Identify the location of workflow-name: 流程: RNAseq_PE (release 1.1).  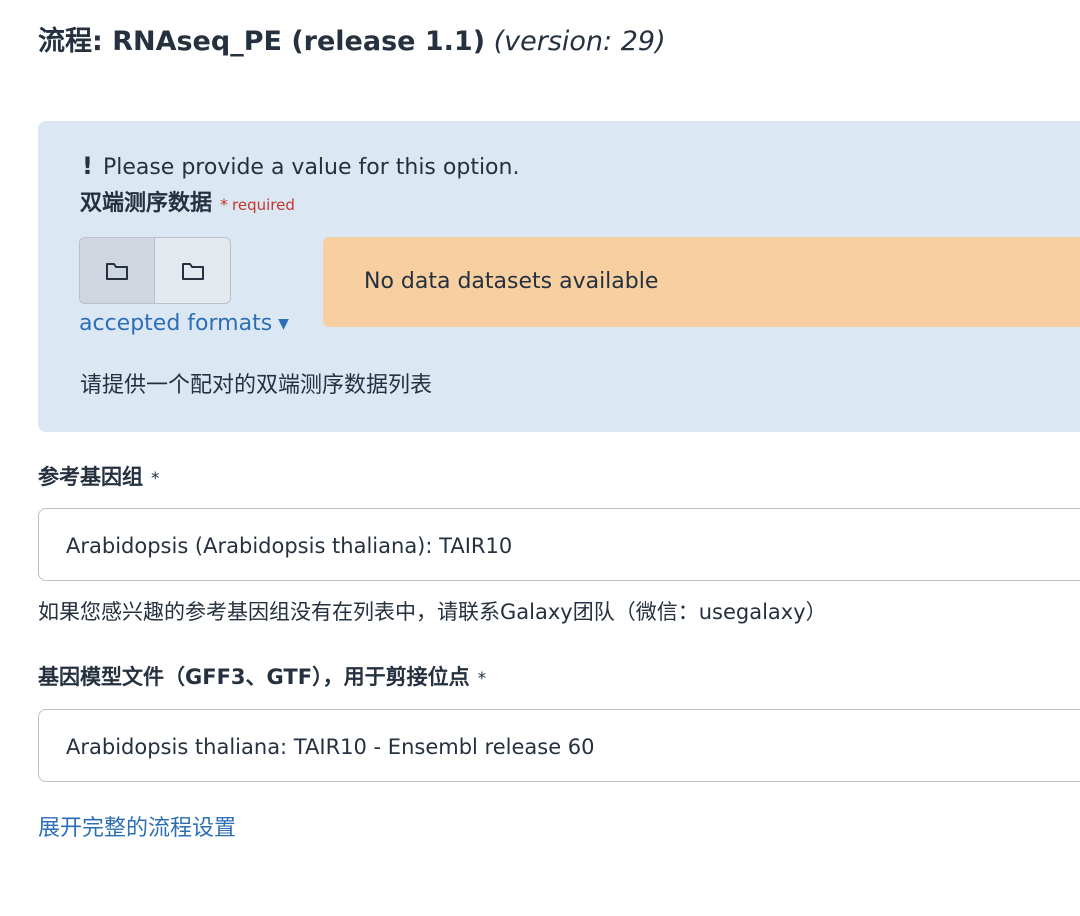
(262, 41).